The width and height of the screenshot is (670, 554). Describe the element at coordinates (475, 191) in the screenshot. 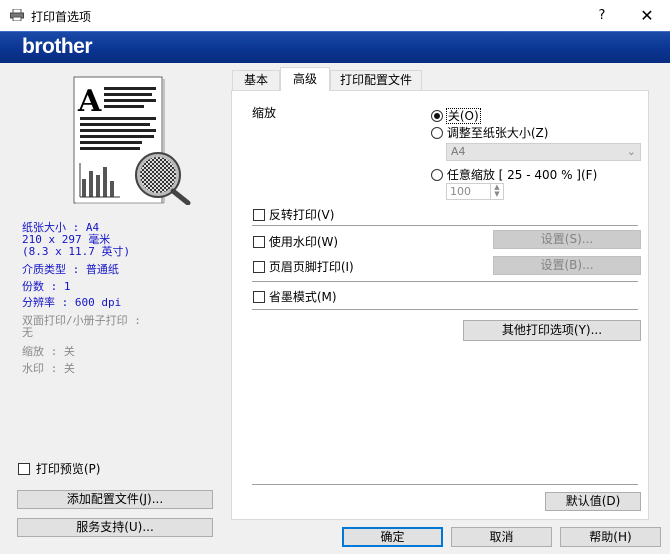

I see `scale-stepper: 100 ▲ ▼` at that location.